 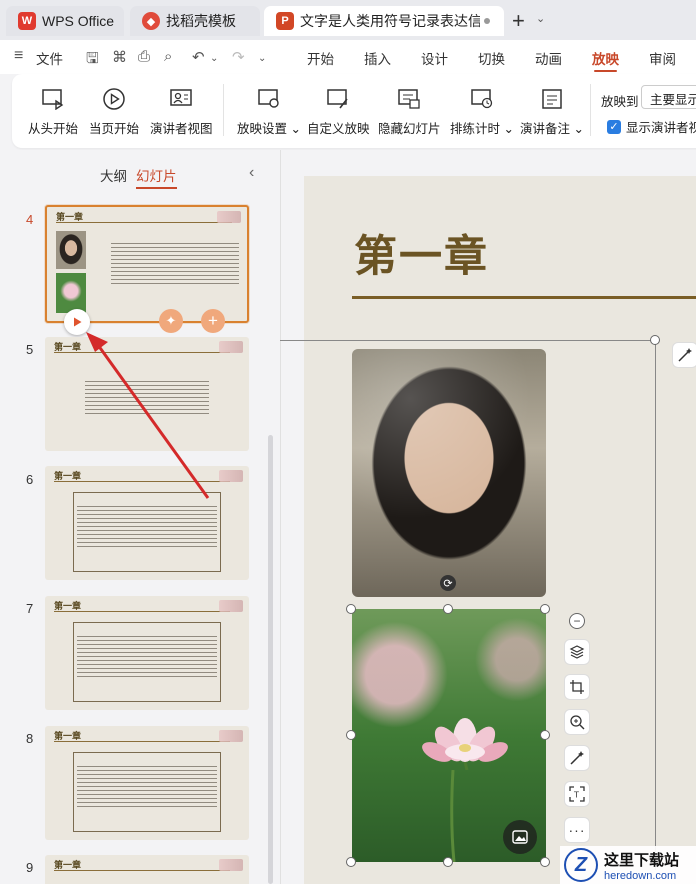 What do you see at coordinates (30, 608) in the screenshot?
I see `slide-number: 7` at bounding box center [30, 608].